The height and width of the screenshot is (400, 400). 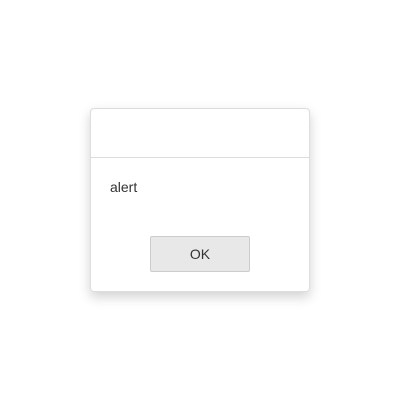 What do you see at coordinates (200, 254) in the screenshot?
I see `ok-button: OK` at bounding box center [200, 254].